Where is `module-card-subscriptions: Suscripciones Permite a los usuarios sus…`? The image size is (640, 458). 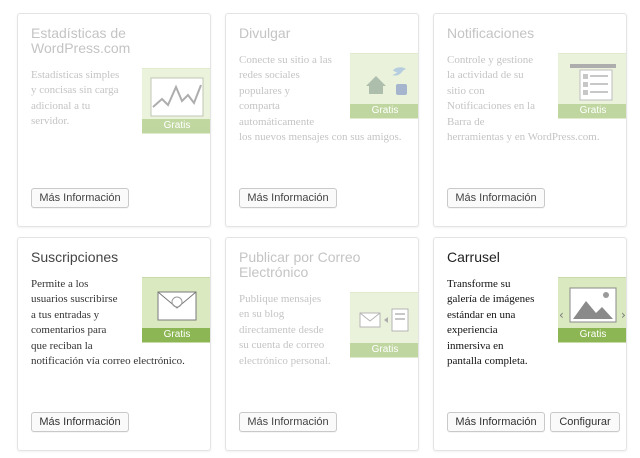 module-card-subscriptions: Suscripciones Permite a los usuarios sus… is located at coordinates (114, 344).